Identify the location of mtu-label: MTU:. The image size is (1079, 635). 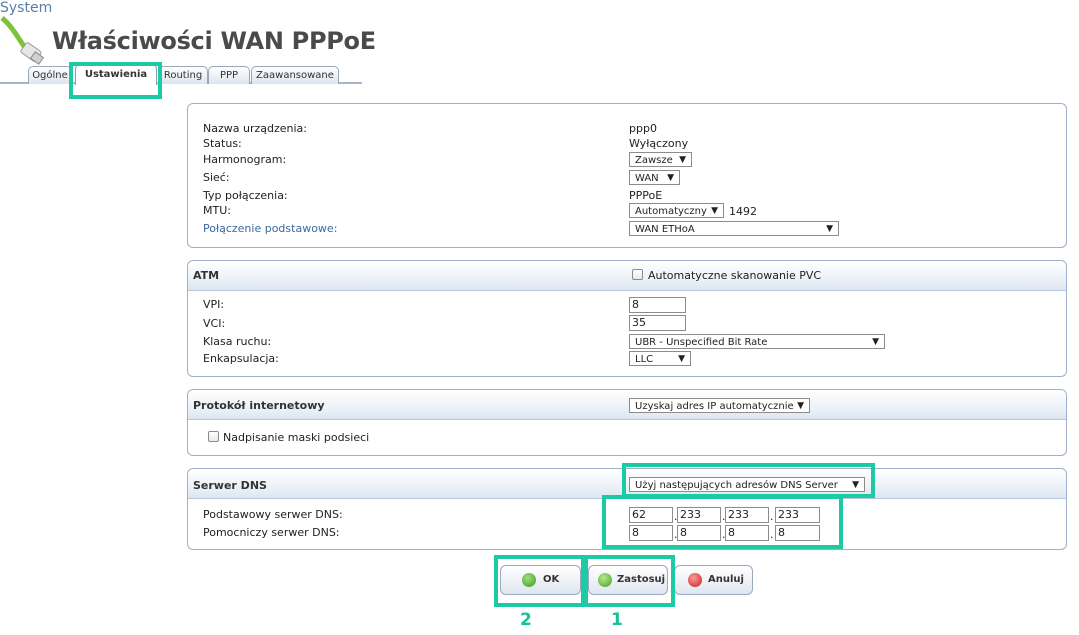
(217, 210).